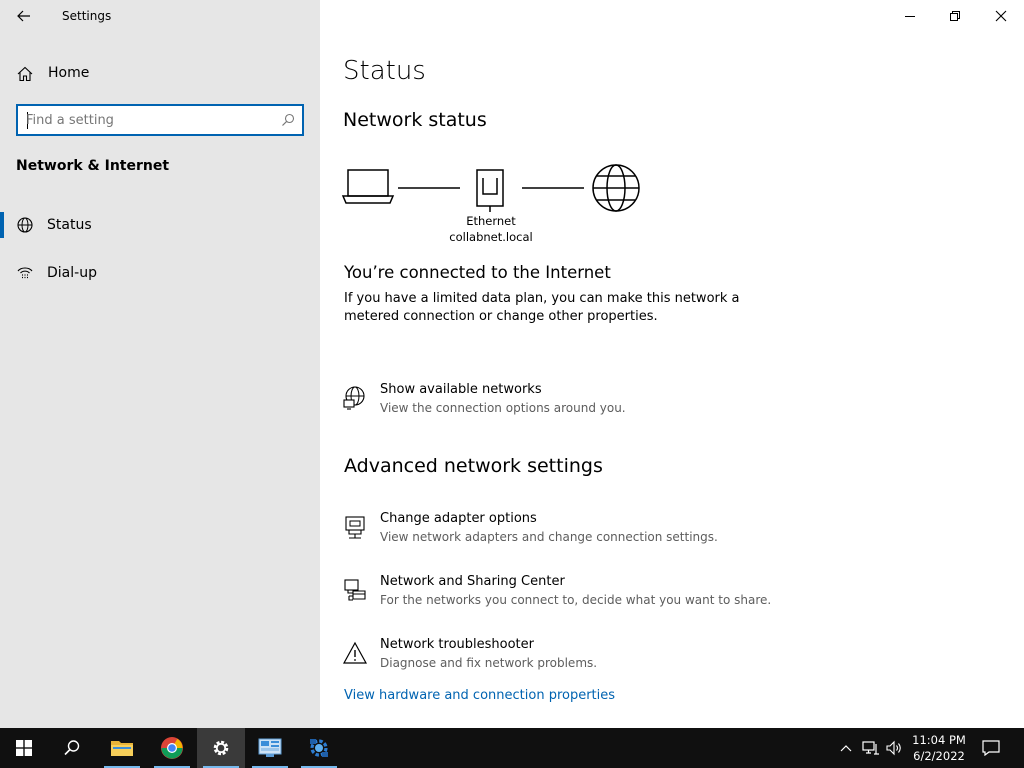  Describe the element at coordinates (457, 644) in the screenshot. I see `option-title: Network troubleshooter` at that location.